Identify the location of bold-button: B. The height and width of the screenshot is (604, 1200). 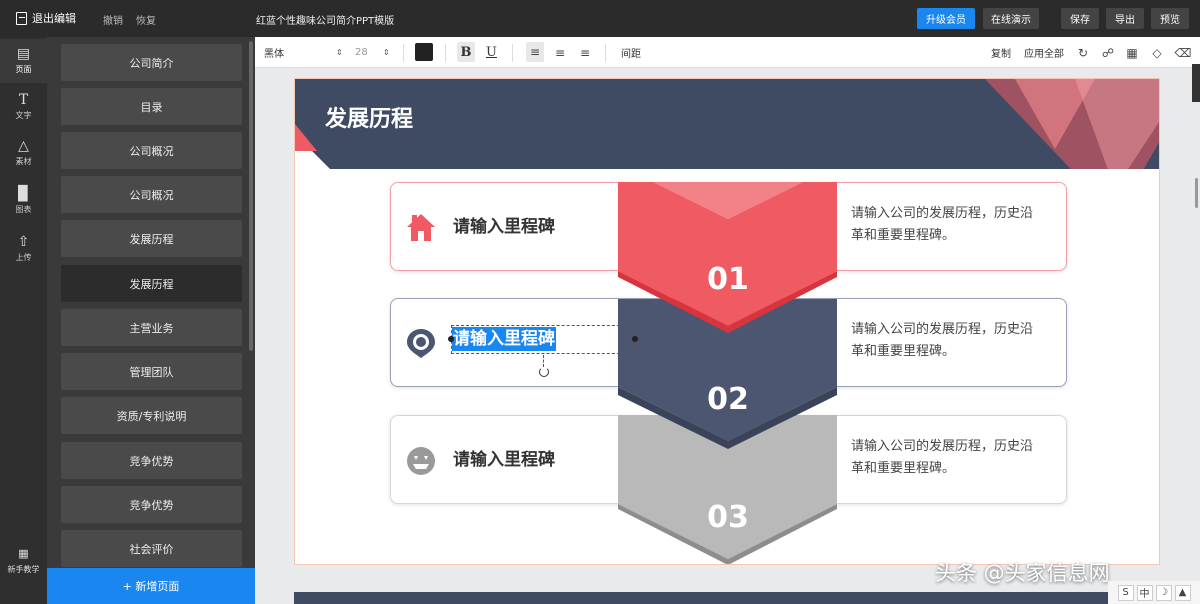
(466, 52).